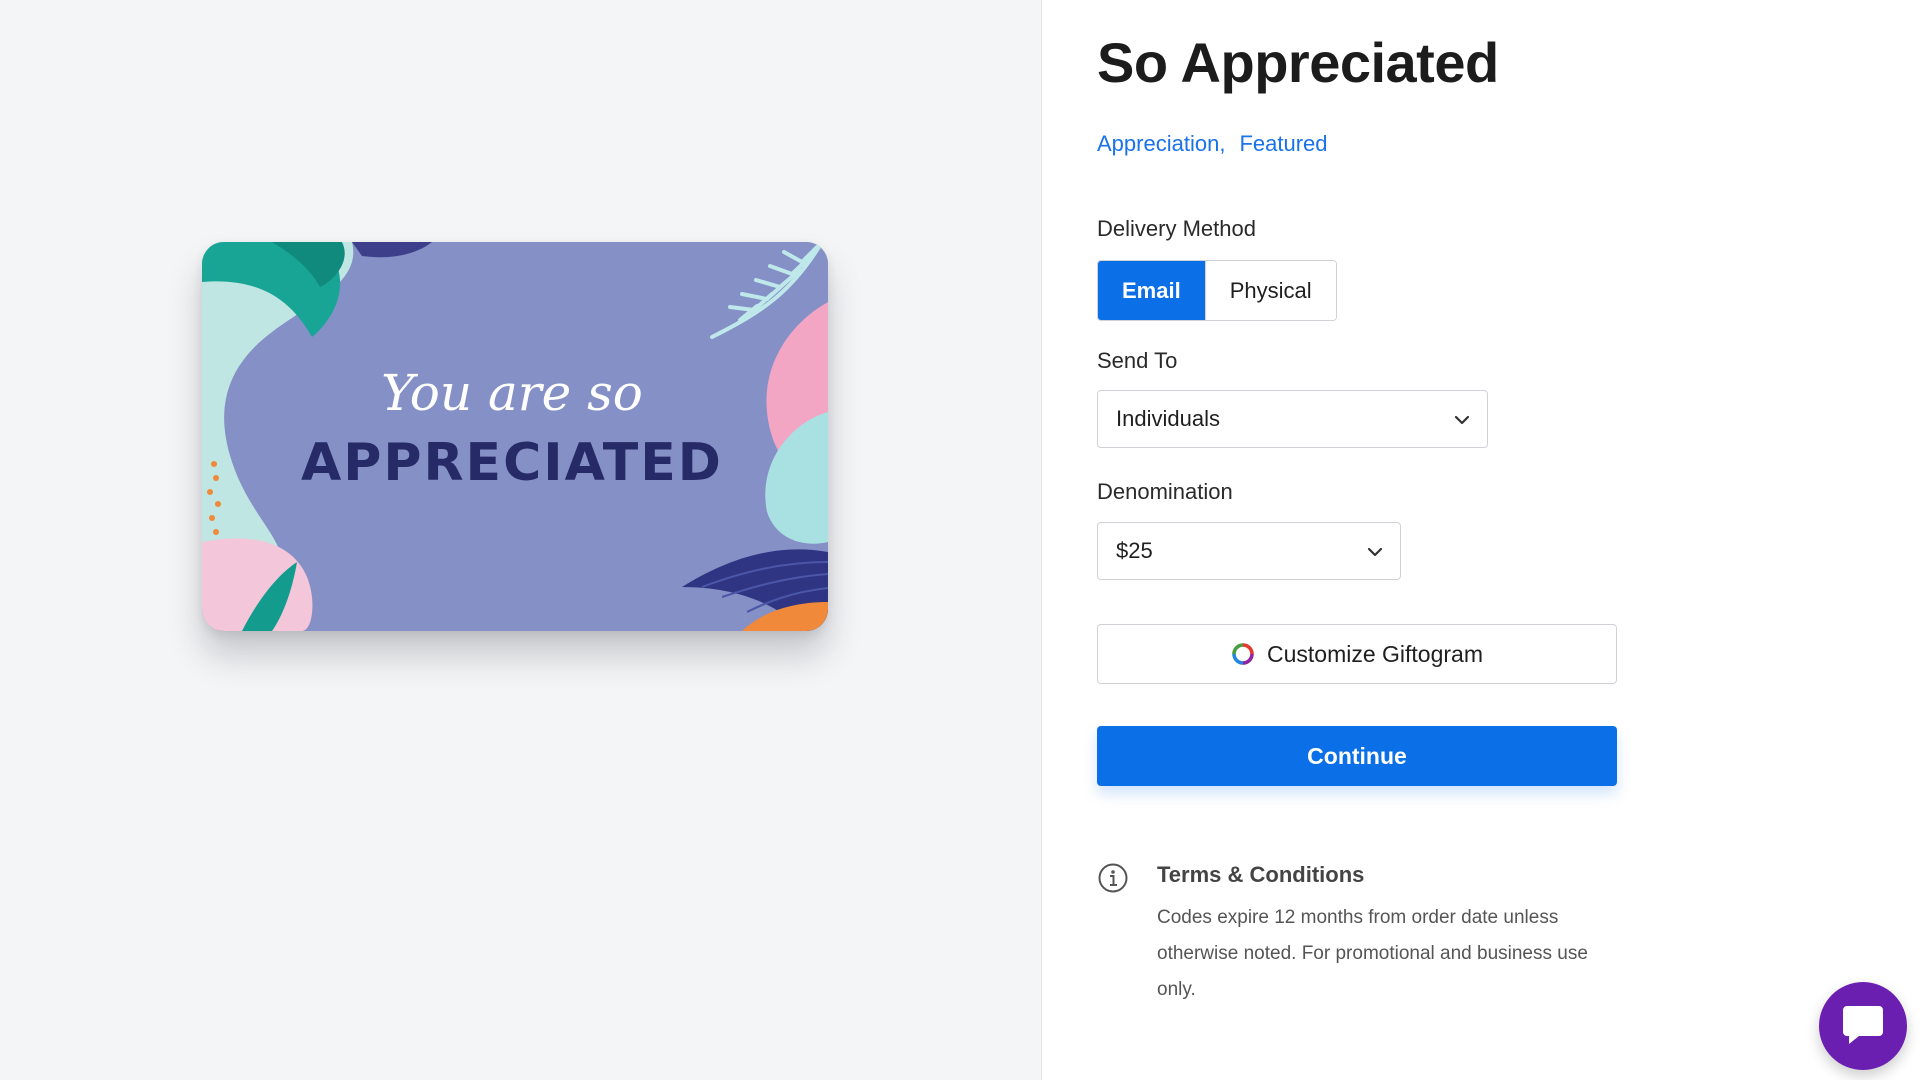  I want to click on send-to-select: Individuals, so click(1292, 419).